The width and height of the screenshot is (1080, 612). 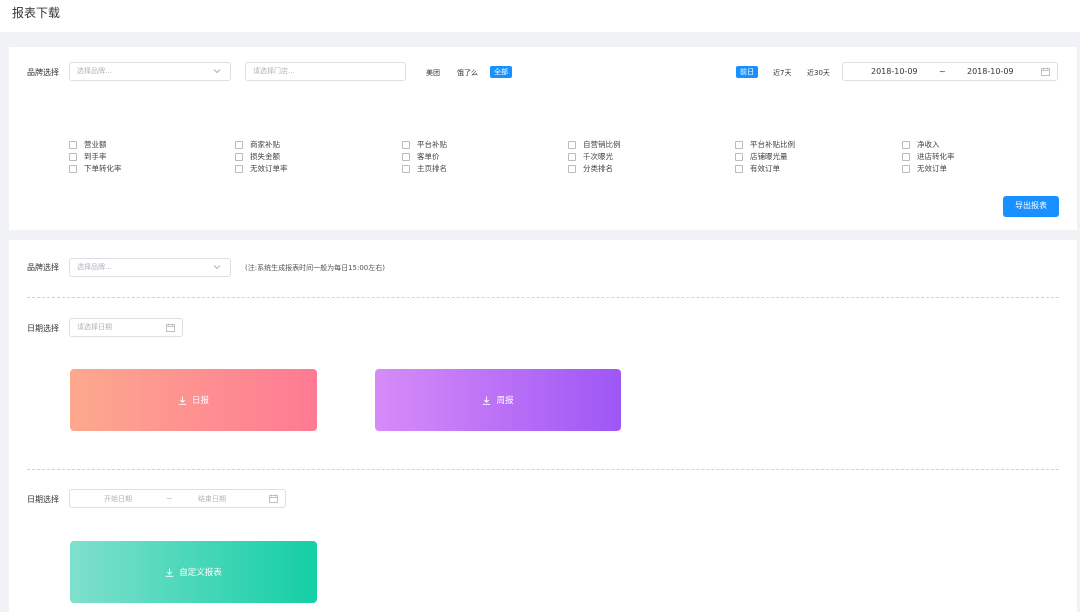 What do you see at coordinates (43, 72) in the screenshot?
I see `brand-select-label: 品牌选择` at bounding box center [43, 72].